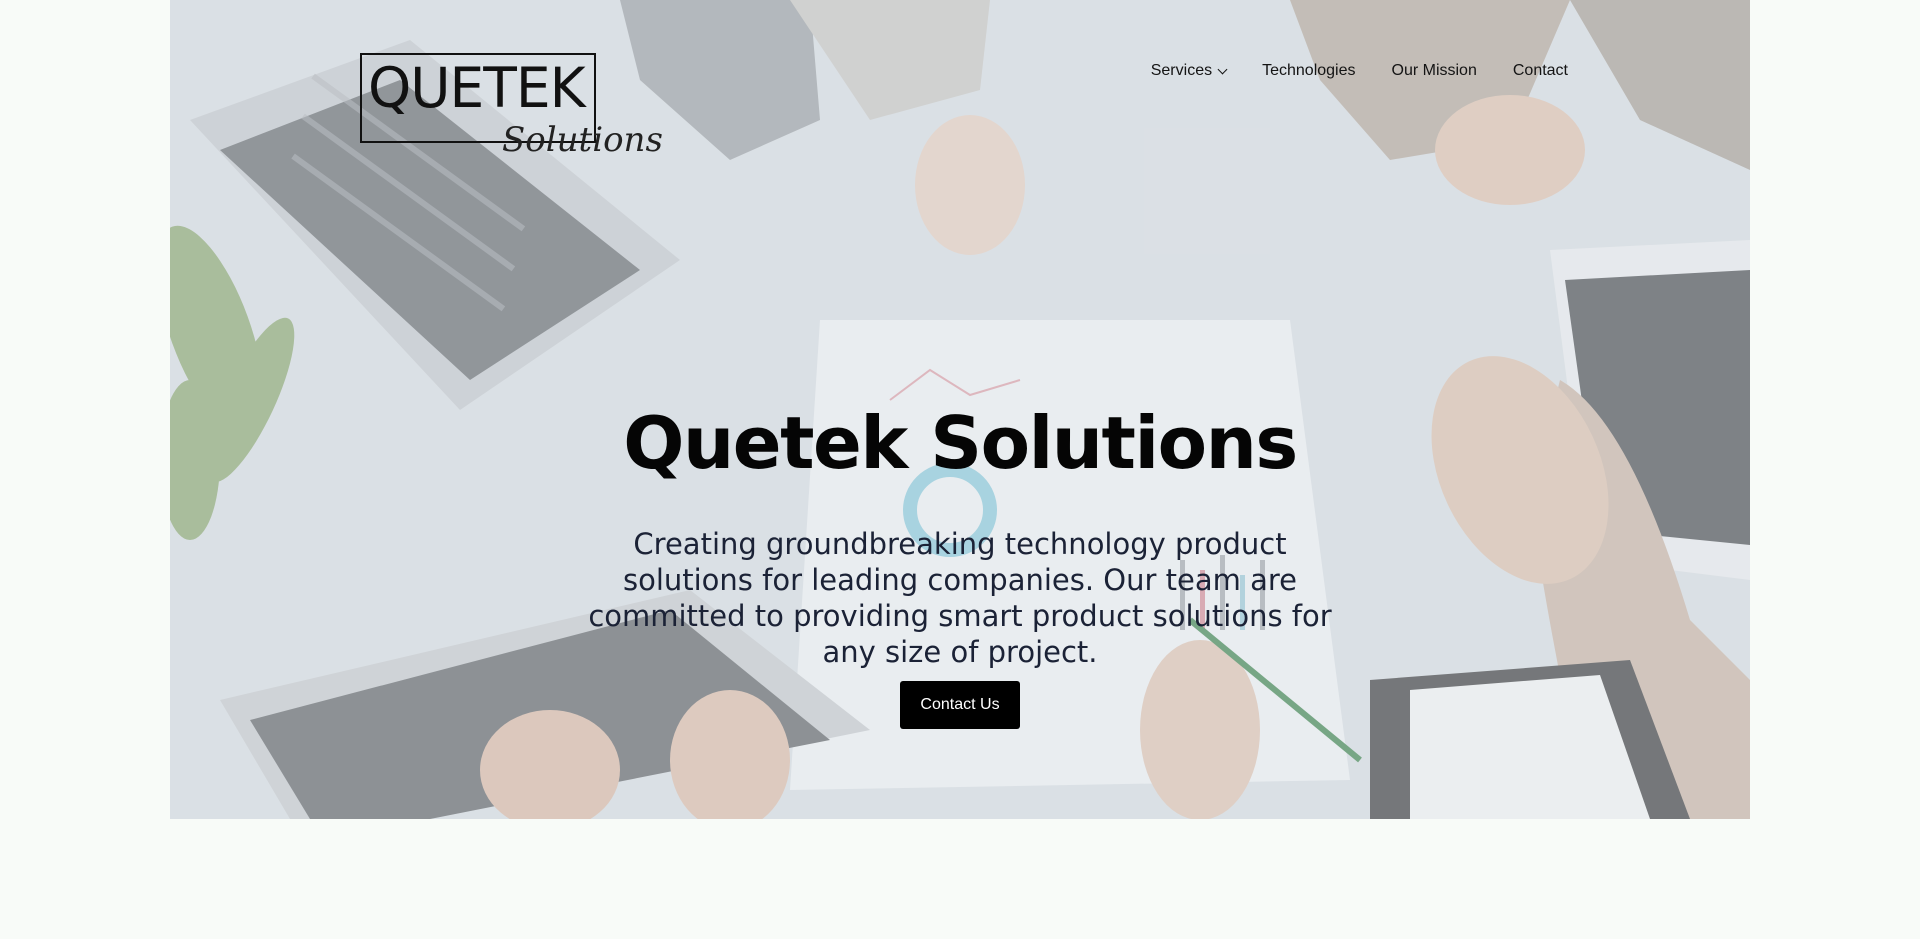 This screenshot has height=939, width=1920. I want to click on nav-item-services: Services, so click(1189, 71).